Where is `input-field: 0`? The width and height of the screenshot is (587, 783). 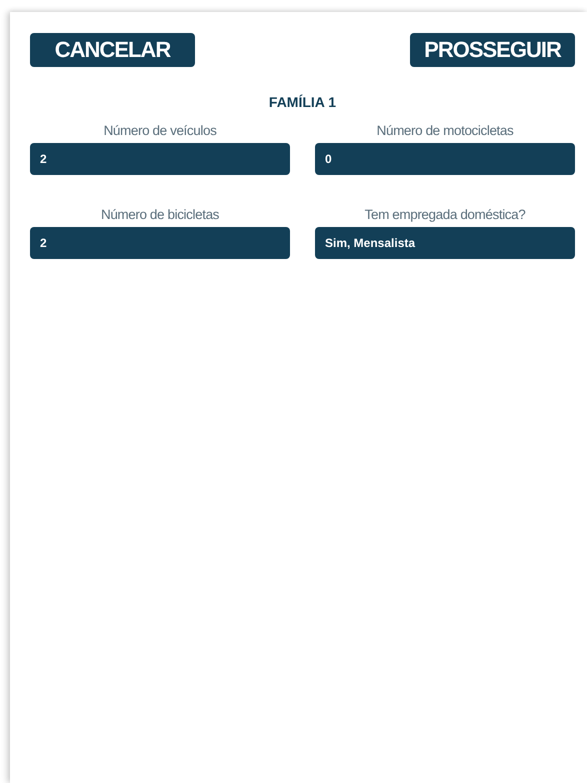 input-field: 0 is located at coordinates (445, 159).